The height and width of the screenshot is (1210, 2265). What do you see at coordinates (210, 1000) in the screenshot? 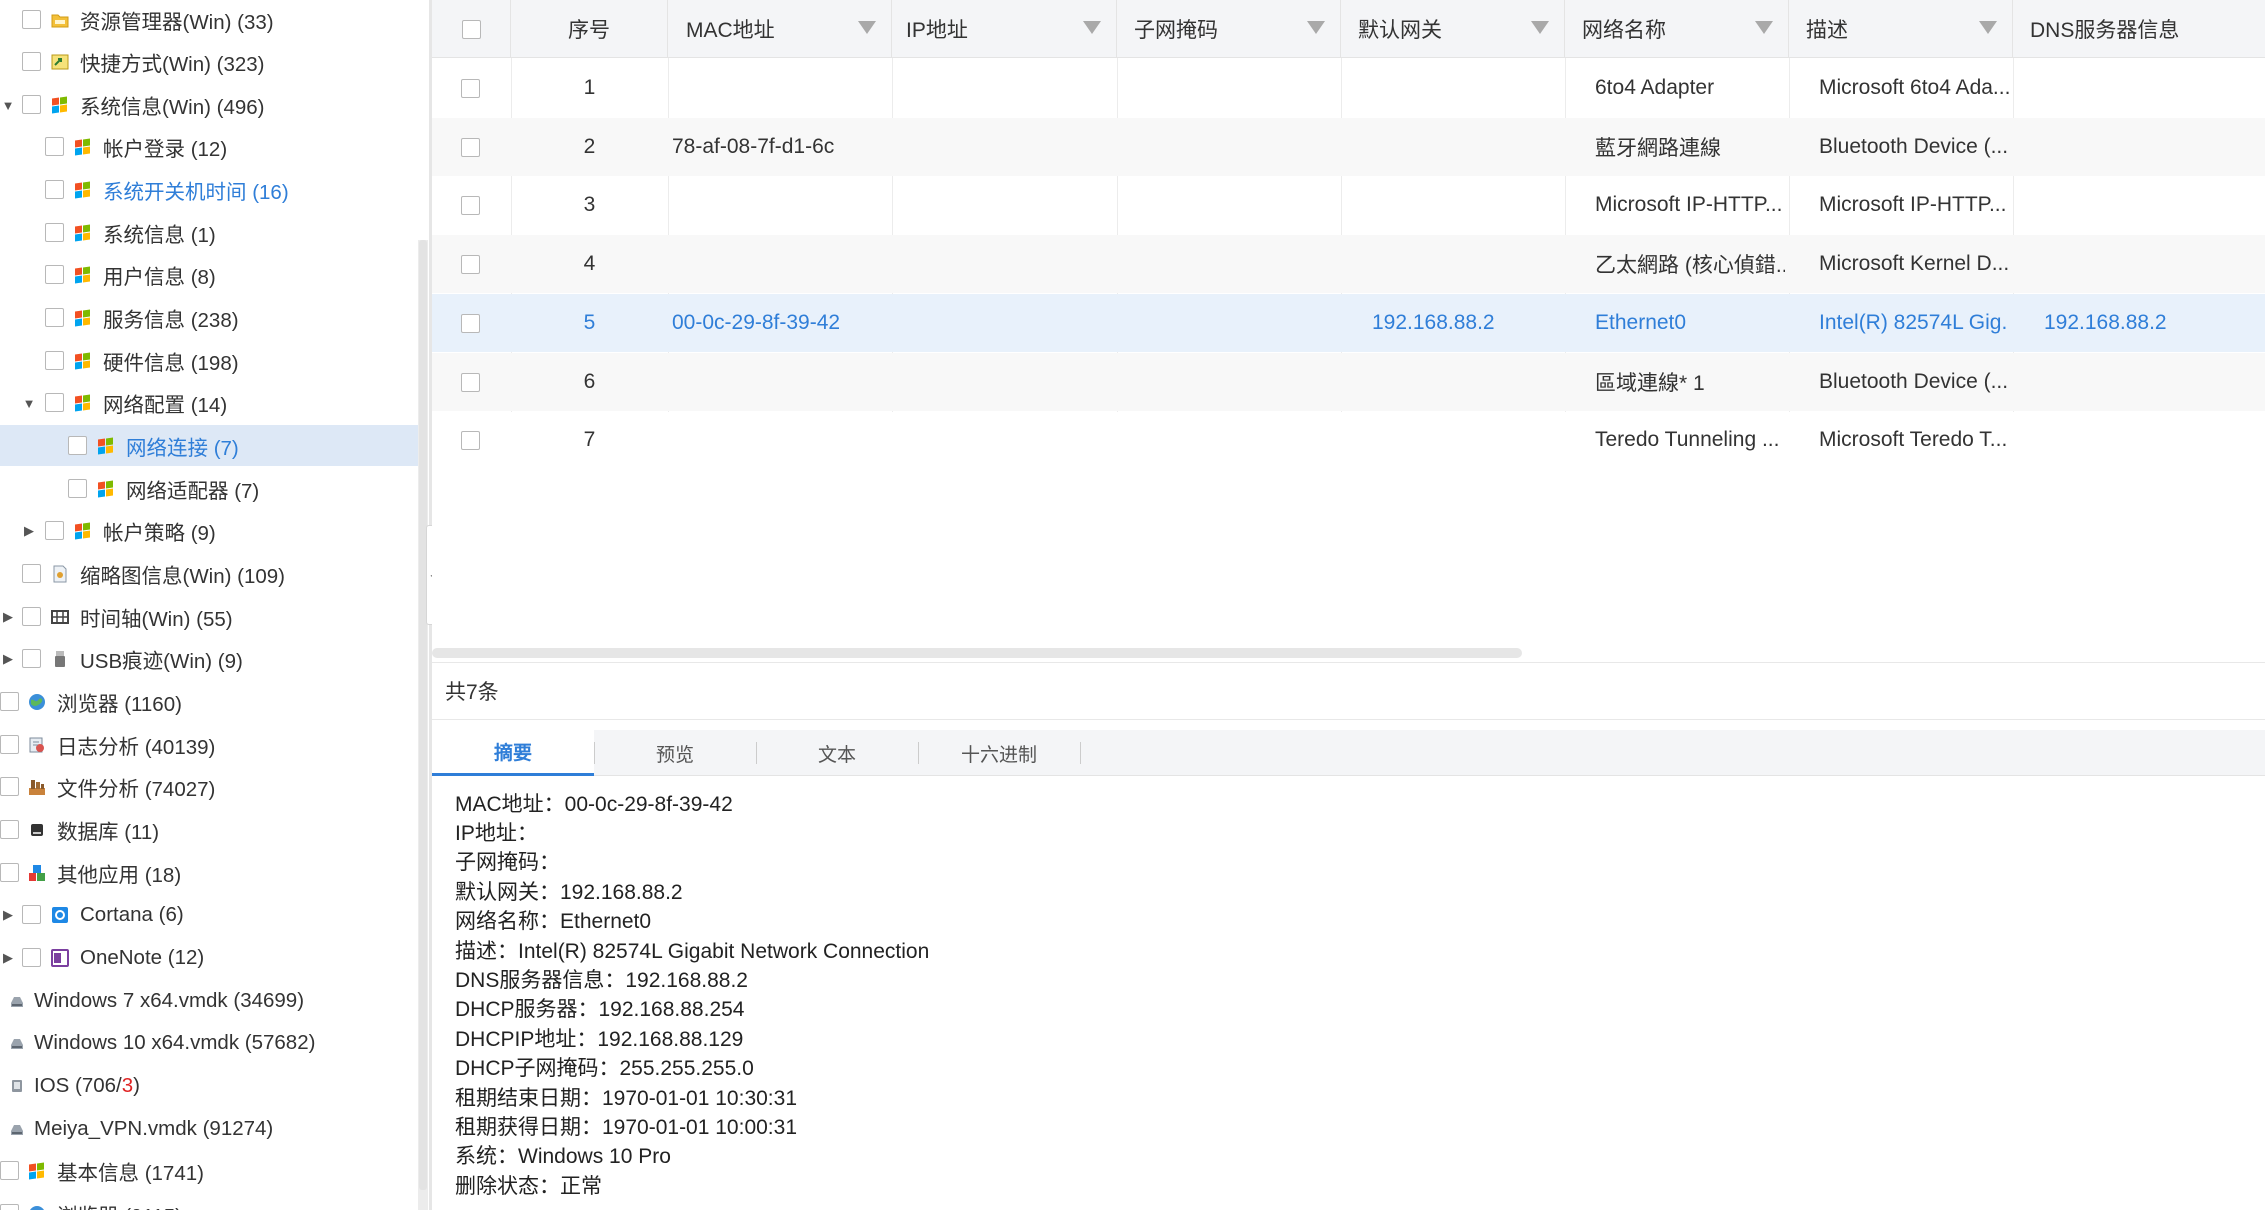
I see `tree-item: Windows 7 x64.vmdk (34699)` at bounding box center [210, 1000].